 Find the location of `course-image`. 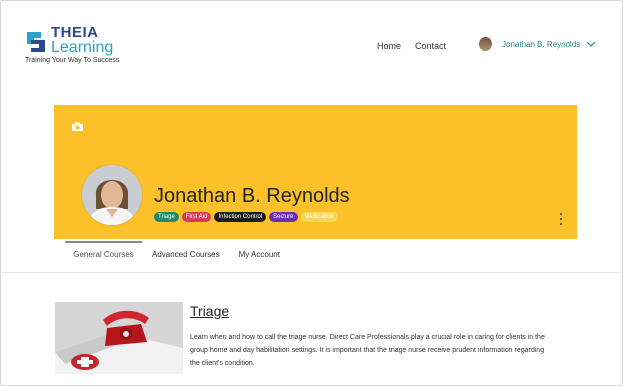

course-image is located at coordinates (119, 338).